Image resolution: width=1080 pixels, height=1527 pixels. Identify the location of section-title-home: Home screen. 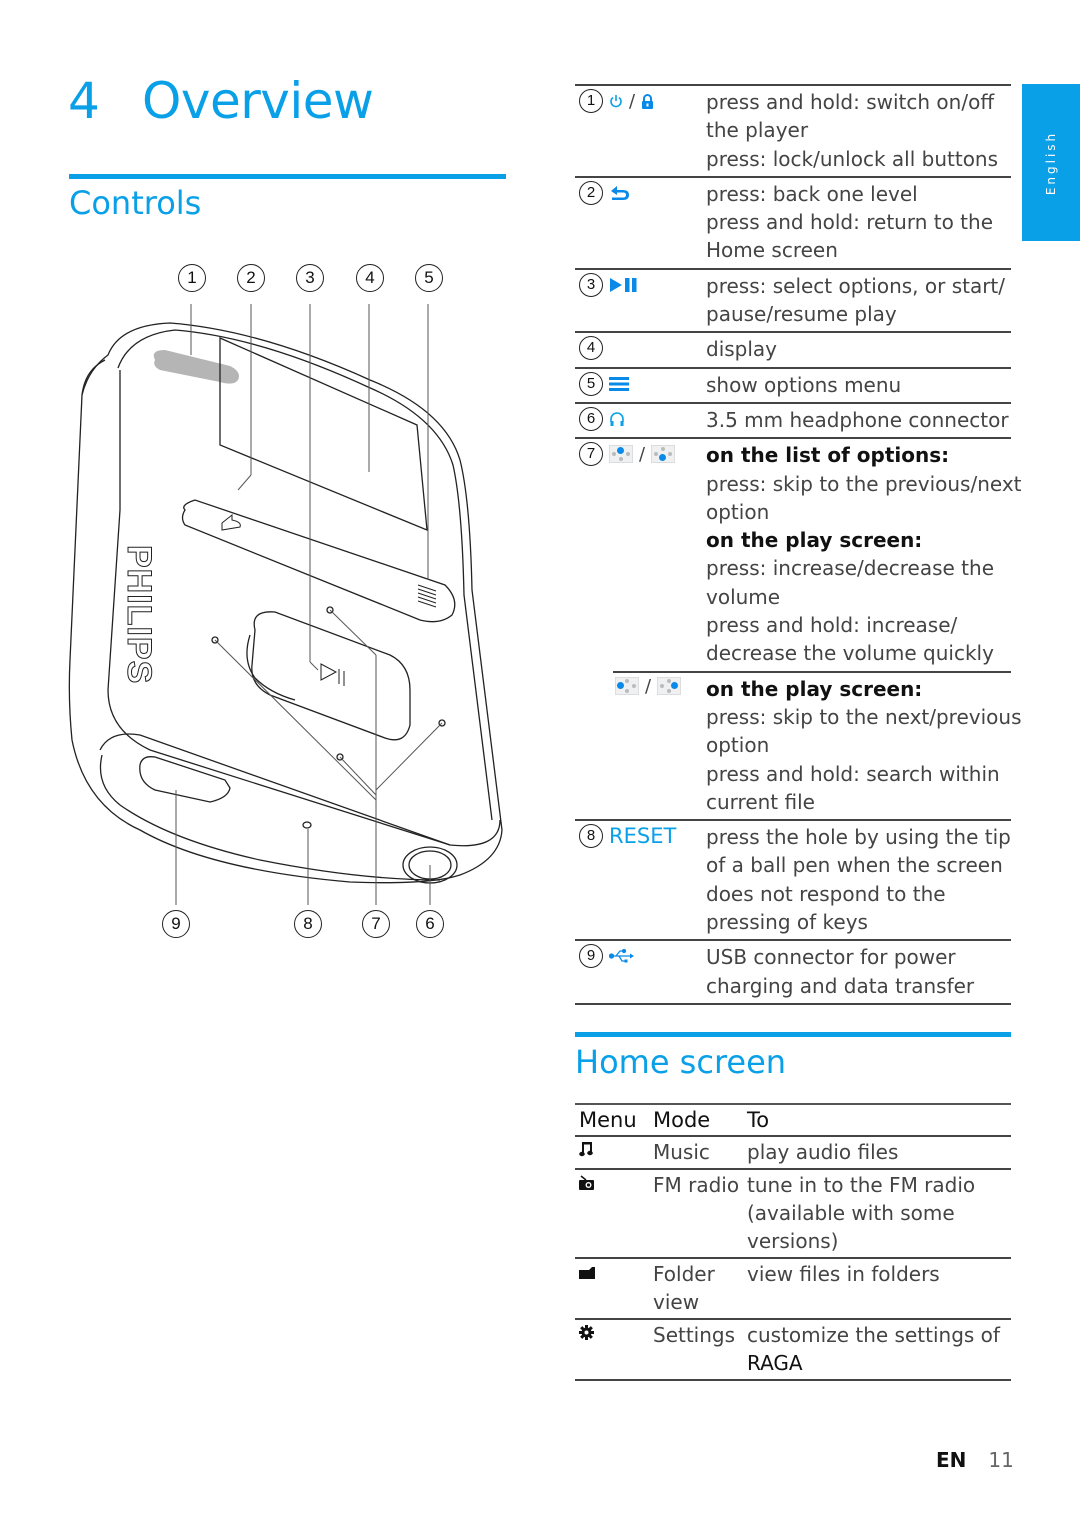
(681, 1062).